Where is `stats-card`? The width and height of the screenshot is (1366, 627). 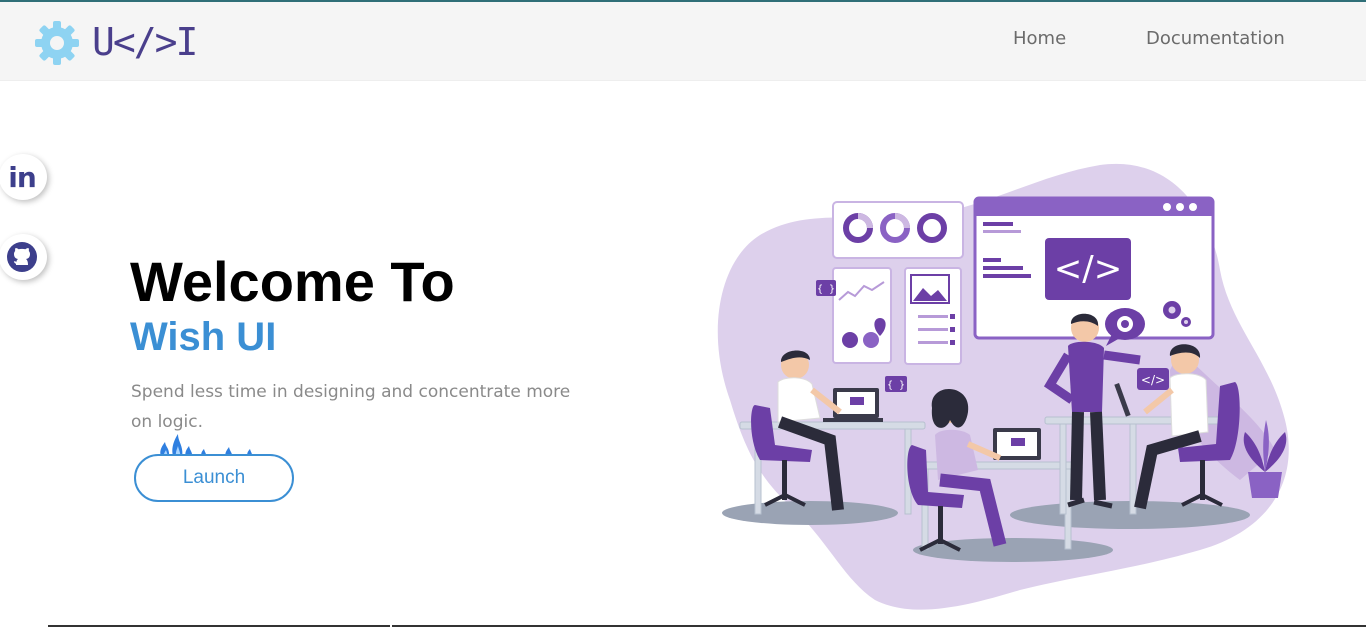
stats-card is located at coordinates (862, 315).